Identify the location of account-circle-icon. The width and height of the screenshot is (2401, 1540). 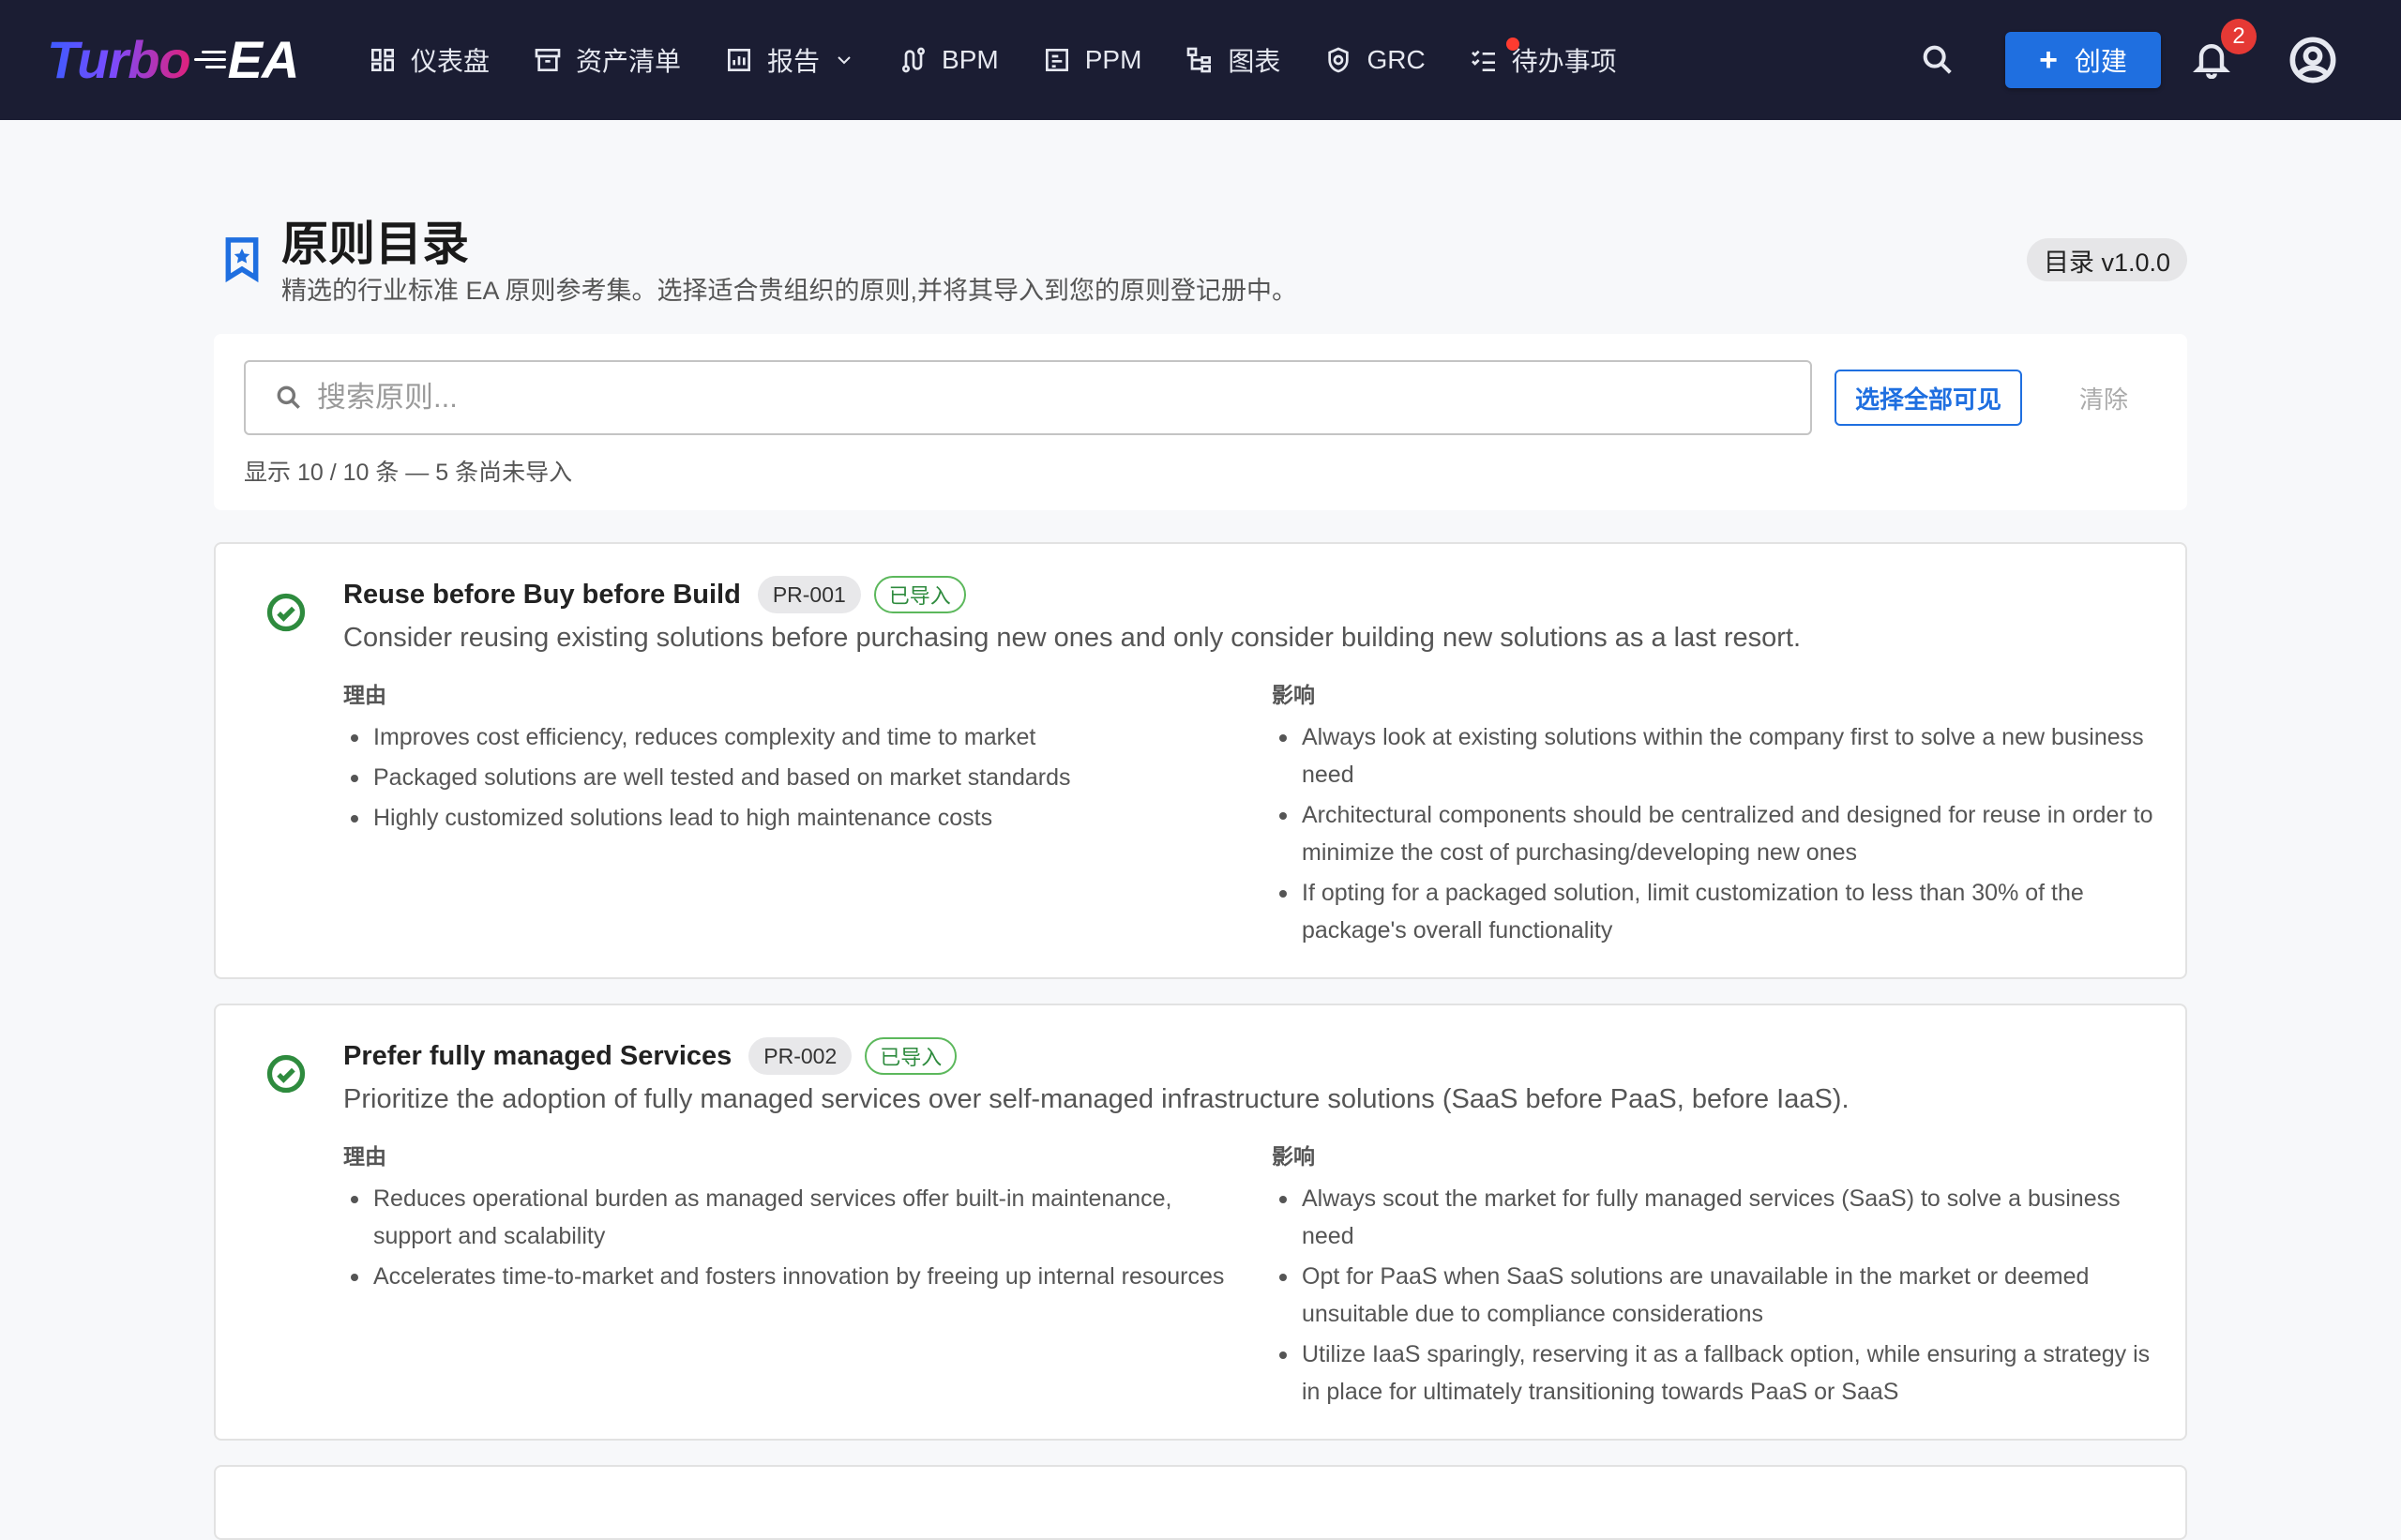
(2312, 60).